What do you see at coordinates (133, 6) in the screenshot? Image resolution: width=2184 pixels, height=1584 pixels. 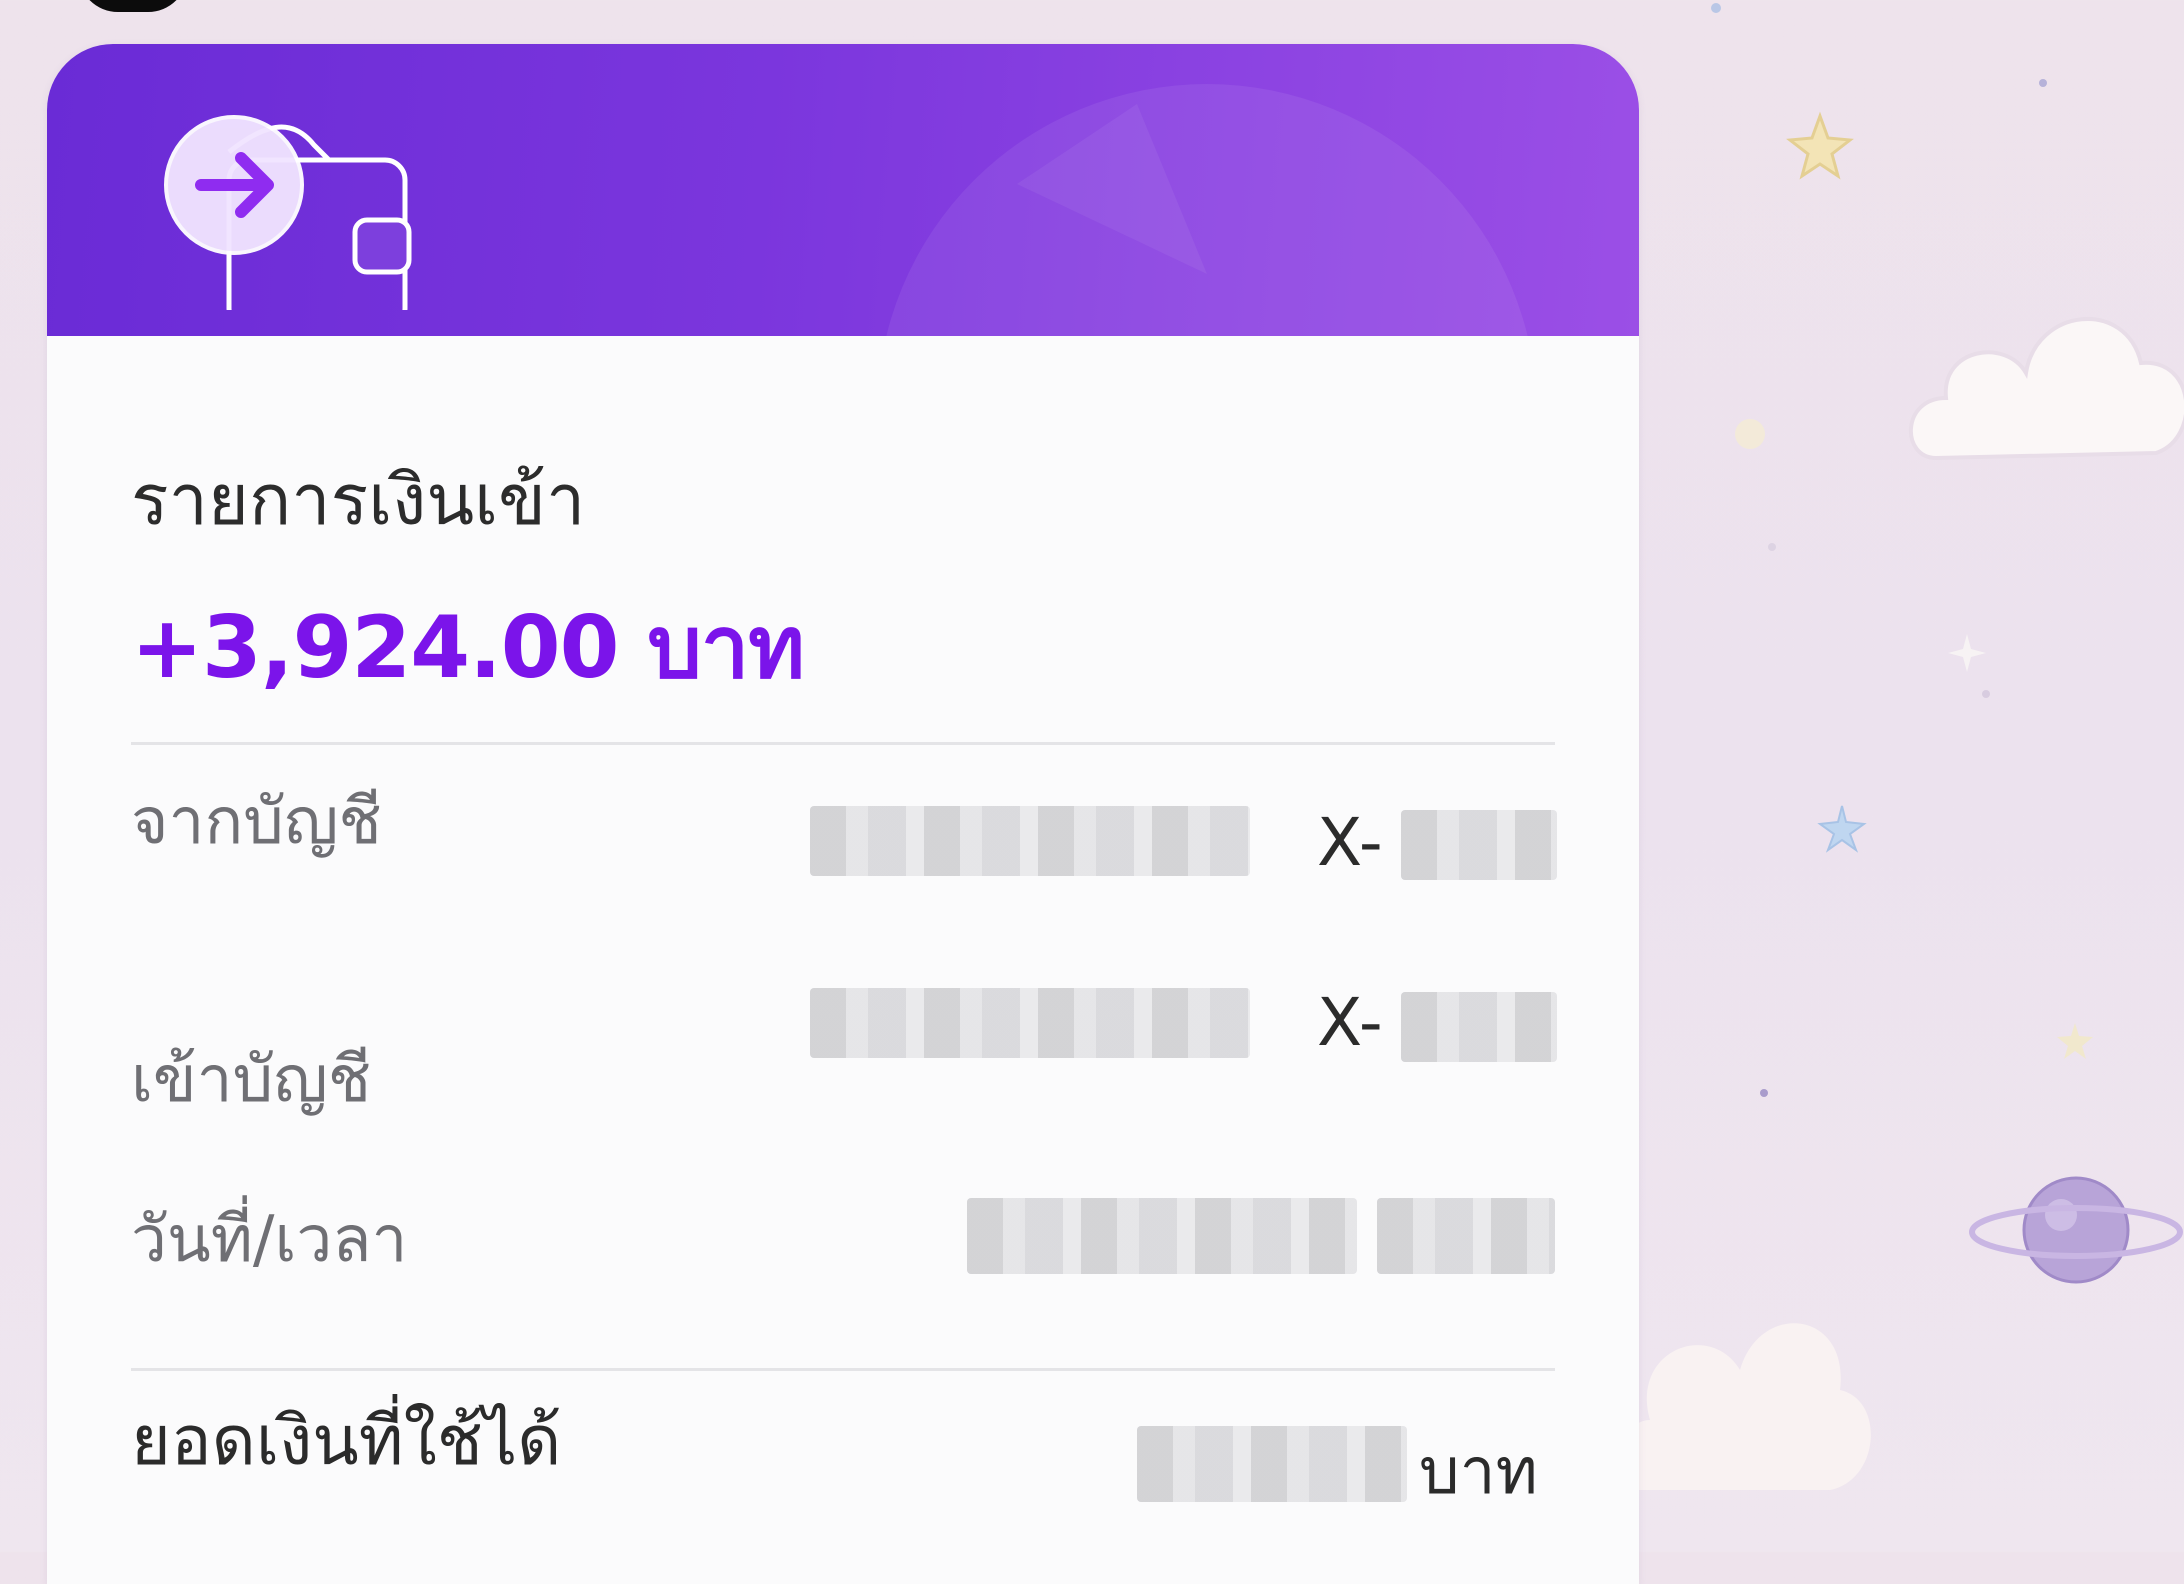 I see `avatar` at bounding box center [133, 6].